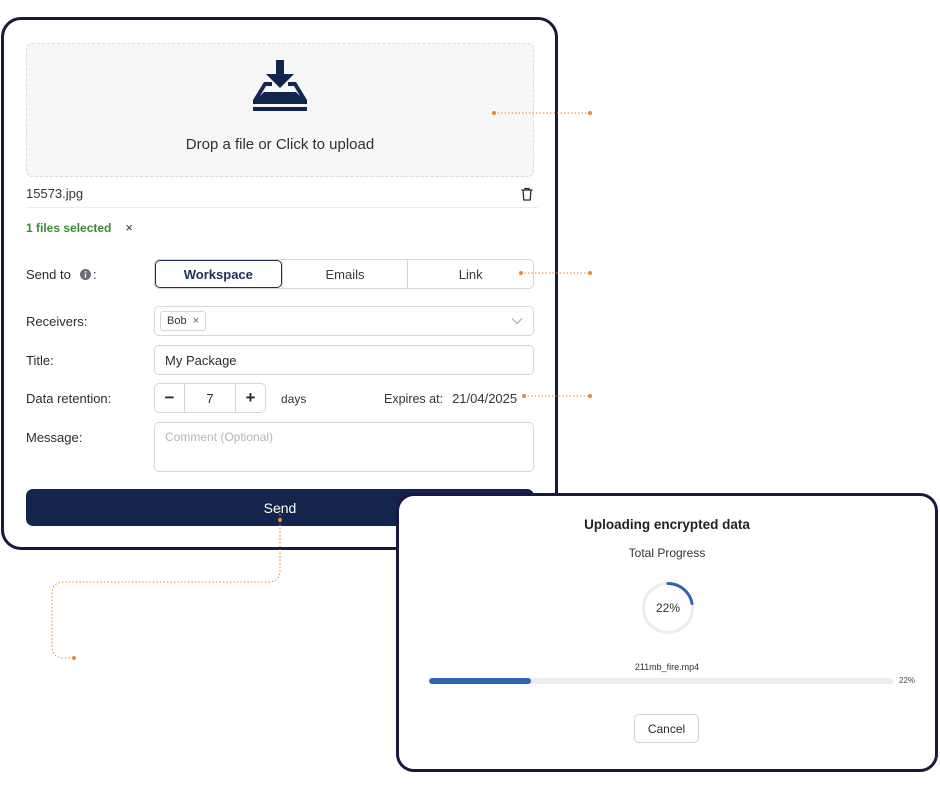 This screenshot has width=940, height=788. I want to click on chevron-down-icon, so click(517, 321).